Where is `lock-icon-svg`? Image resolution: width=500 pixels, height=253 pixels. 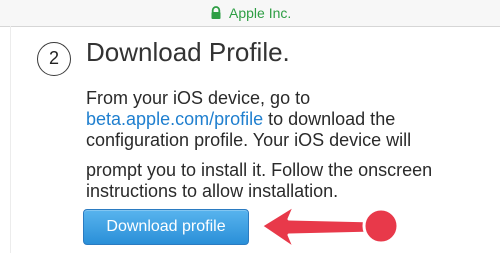
lock-icon-svg is located at coordinates (216, 12).